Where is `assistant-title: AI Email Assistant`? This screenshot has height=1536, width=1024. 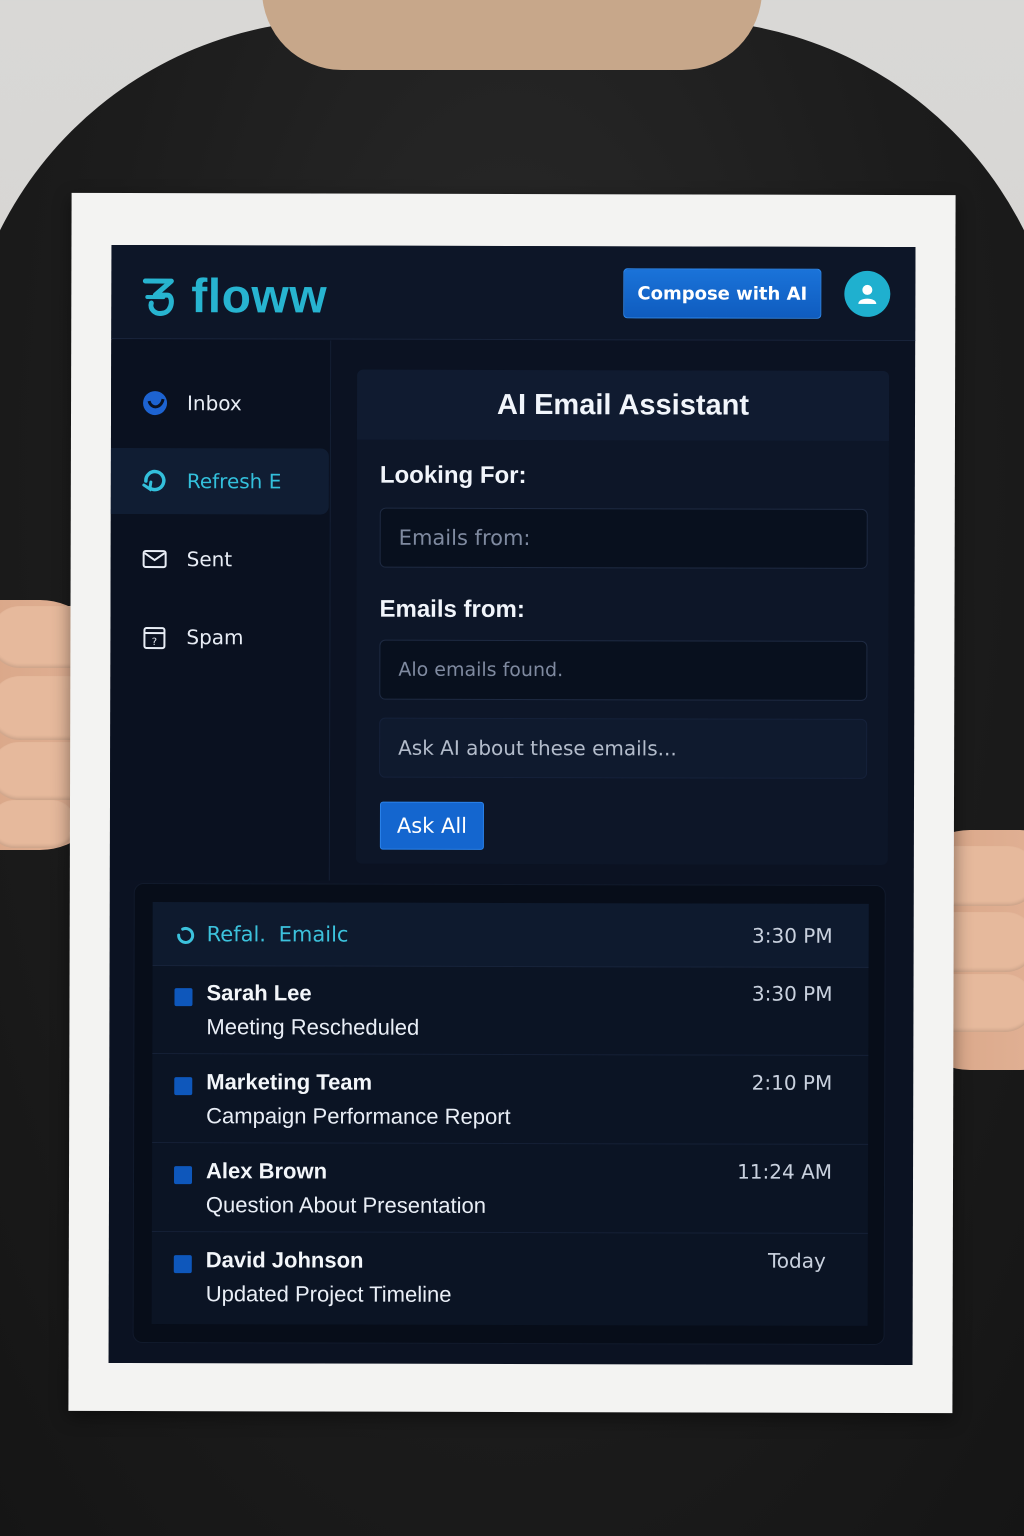
assistant-title: AI Email Assistant is located at coordinates (623, 405).